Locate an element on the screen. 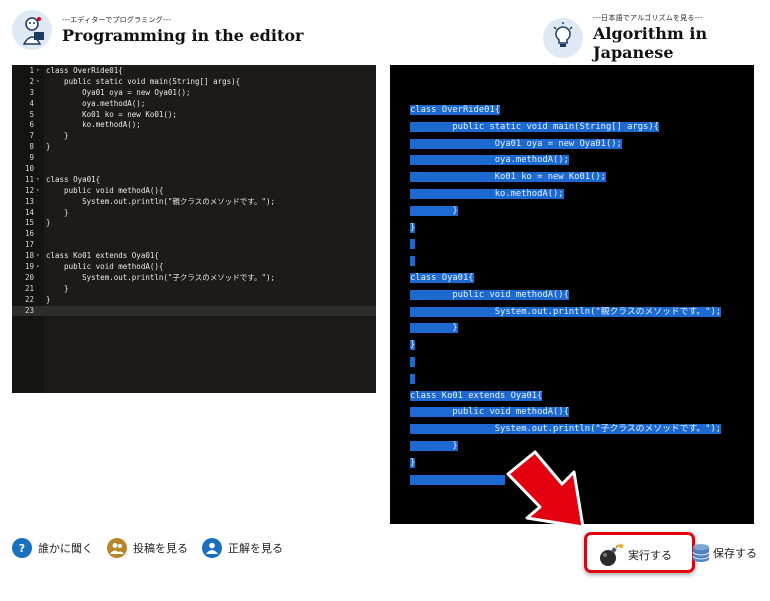 The width and height of the screenshot is (770, 601). output-line: class Oya01{ is located at coordinates (565, 278).